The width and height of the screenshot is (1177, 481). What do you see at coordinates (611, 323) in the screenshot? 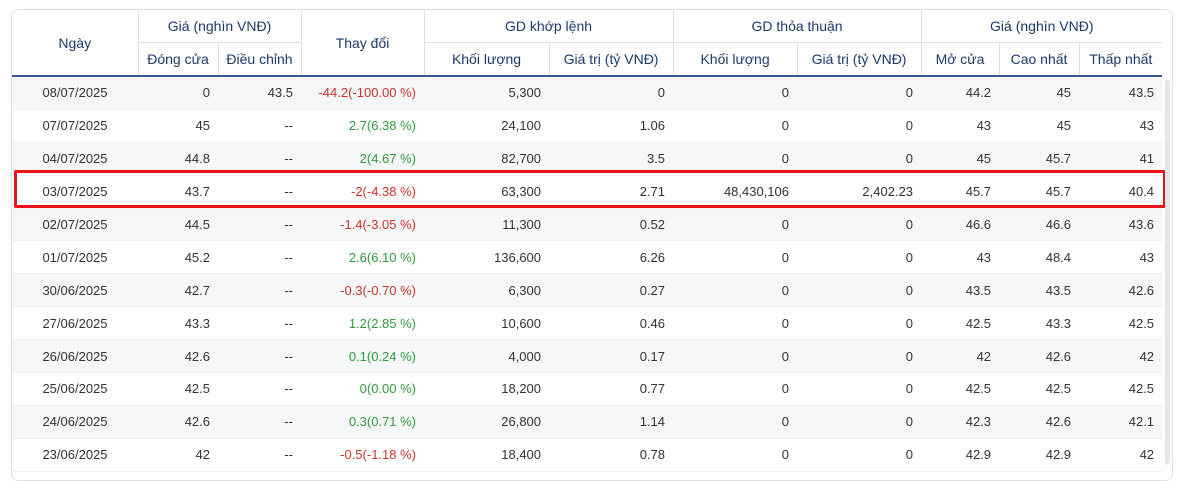
I see `cell-matched-value: 0.46` at bounding box center [611, 323].